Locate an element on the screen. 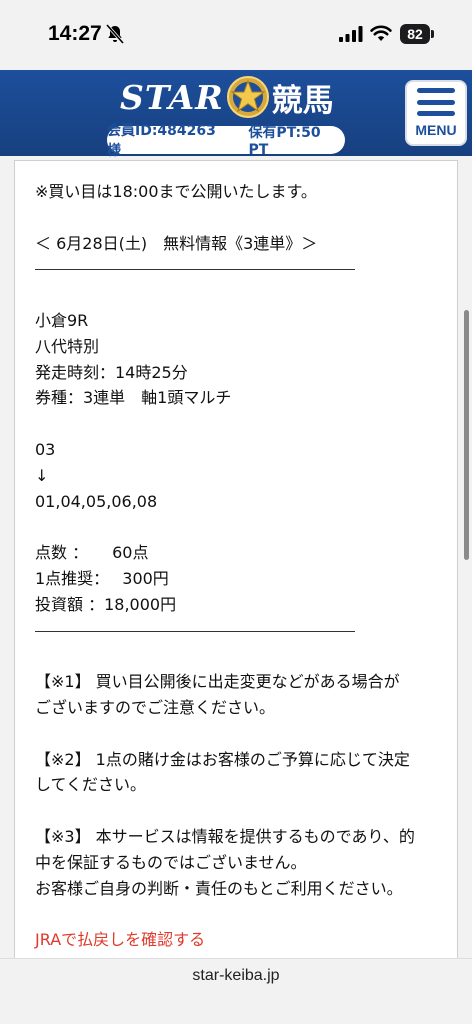  article-heading: ＜ 6月28日(土) 無料情報《3連単》＞ is located at coordinates (176, 243).